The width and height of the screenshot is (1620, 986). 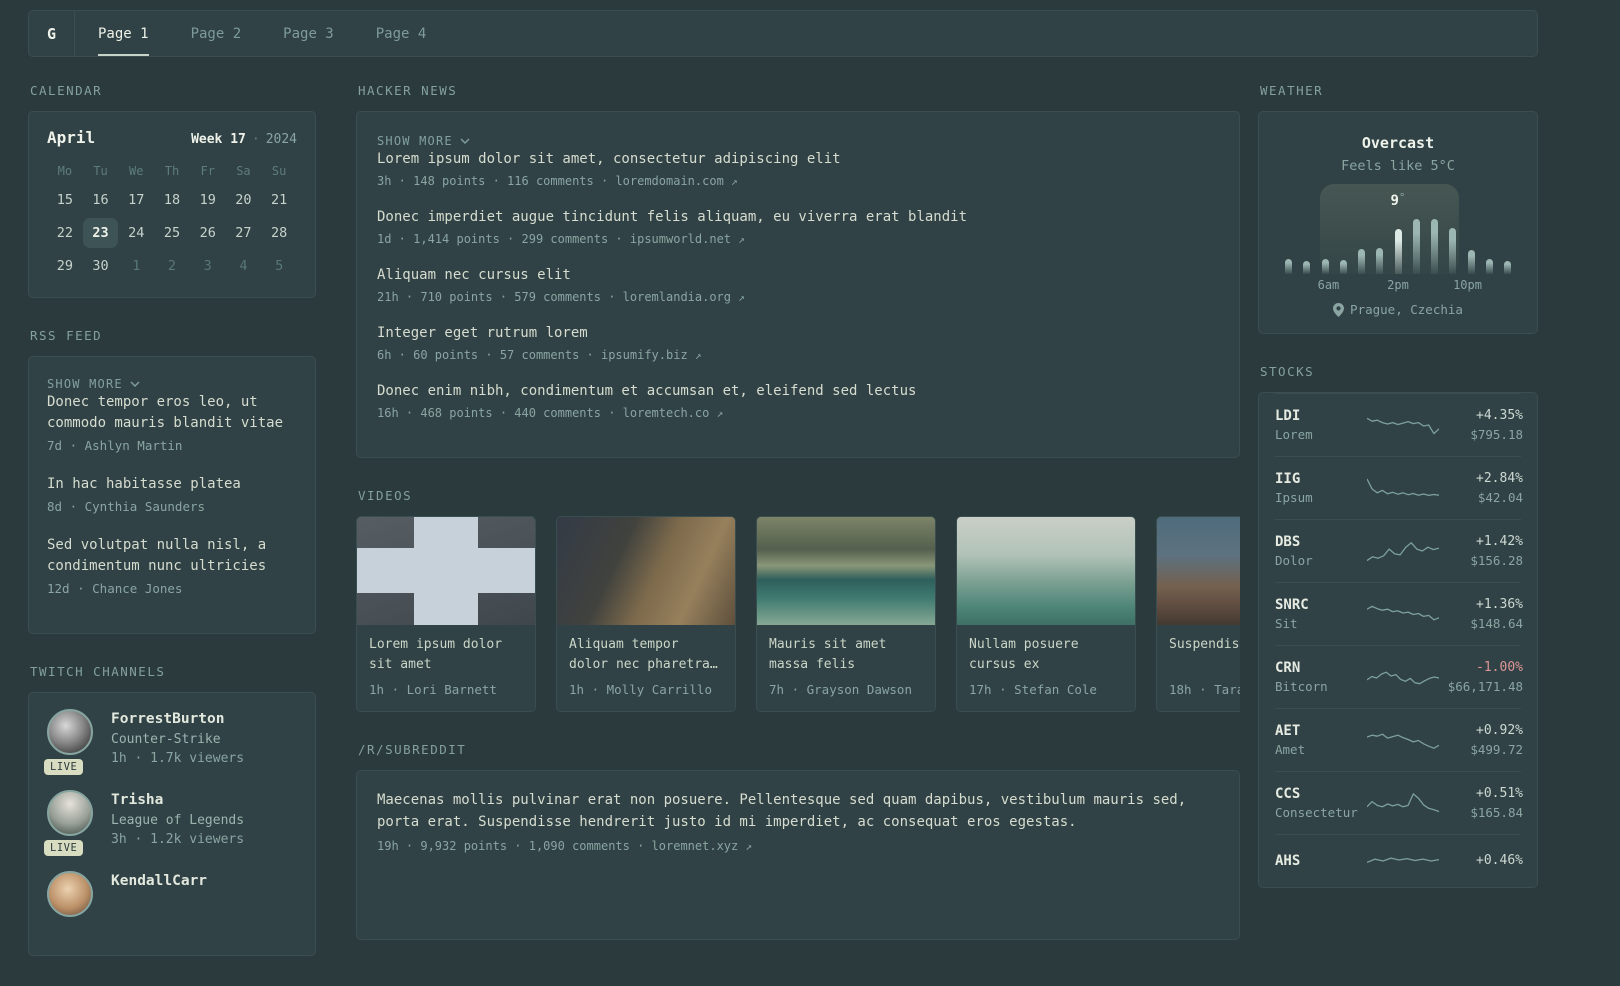 What do you see at coordinates (798, 275) in the screenshot?
I see `hackernews-item-title: Aliquam nec cursus elit` at bounding box center [798, 275].